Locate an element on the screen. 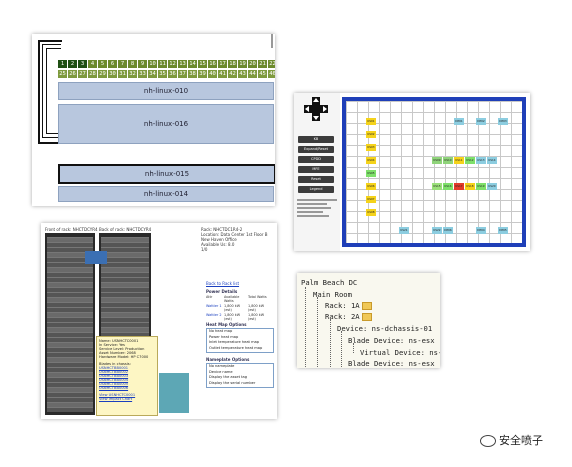 The image size is (572, 467). port-cell: 35 is located at coordinates (162, 74).